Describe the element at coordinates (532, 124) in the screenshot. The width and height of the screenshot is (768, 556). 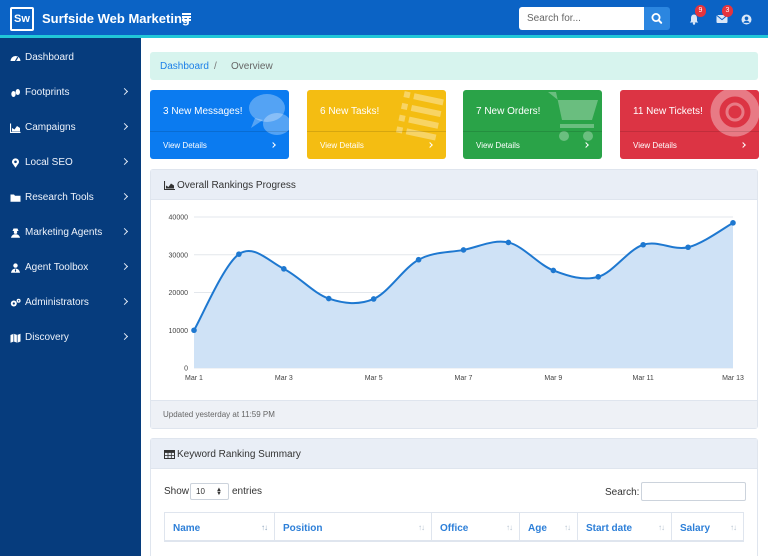
I see `orders-card: 7 New Orders! View Details` at that location.